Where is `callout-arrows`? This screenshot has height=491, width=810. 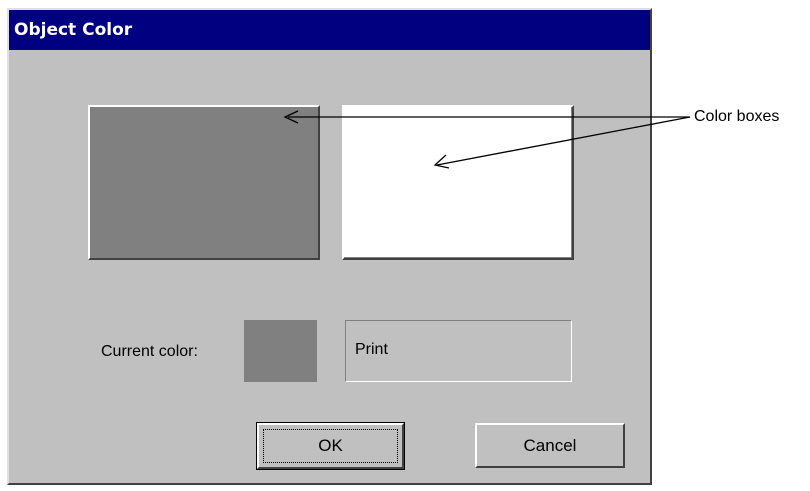 callout-arrows is located at coordinates (487, 139).